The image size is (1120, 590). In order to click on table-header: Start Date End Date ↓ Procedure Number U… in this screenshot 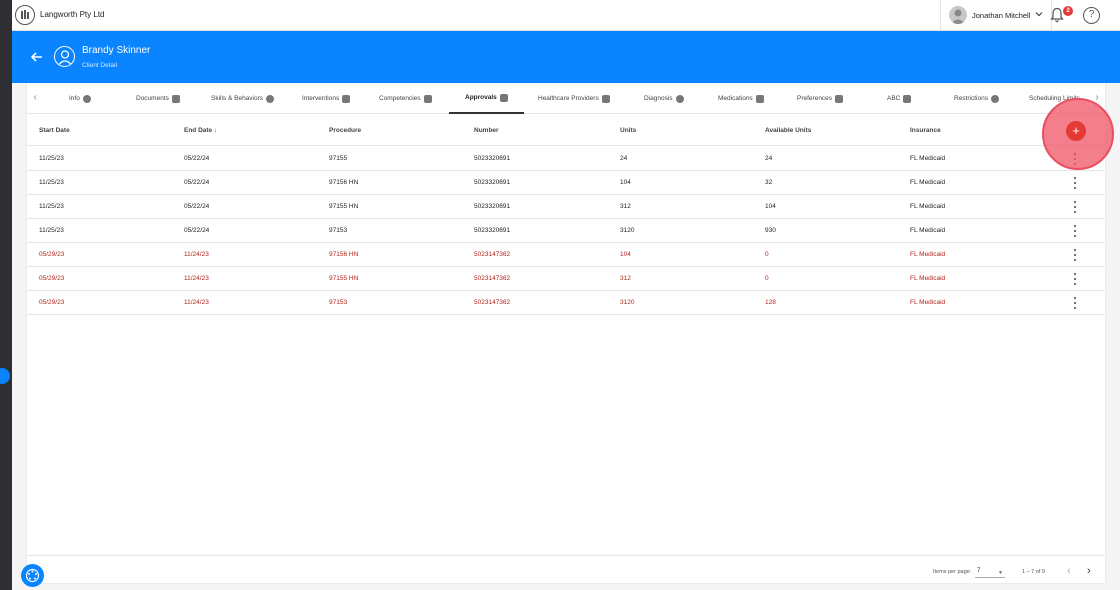, I will do `click(566, 130)`.